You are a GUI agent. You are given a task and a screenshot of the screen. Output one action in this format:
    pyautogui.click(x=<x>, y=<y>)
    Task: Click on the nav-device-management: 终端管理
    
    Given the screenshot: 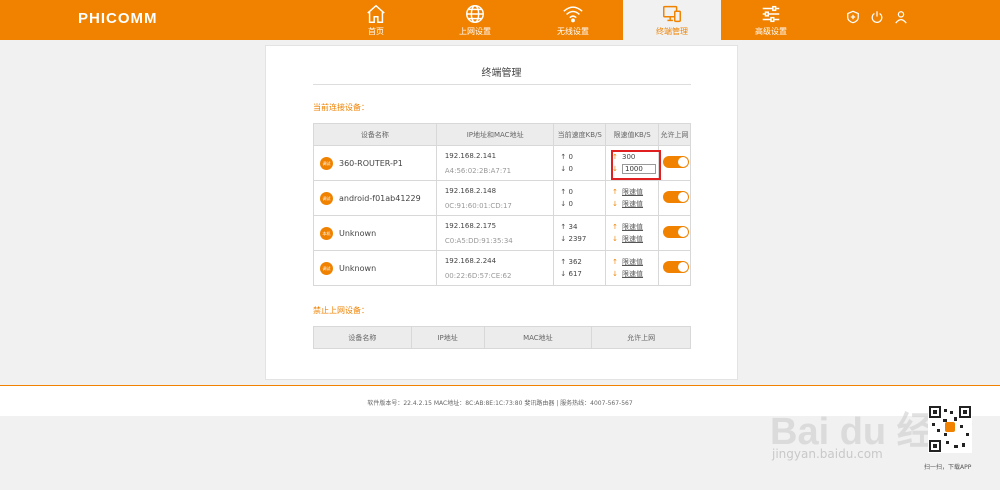 What is the action you would take?
    pyautogui.click(x=672, y=20)
    